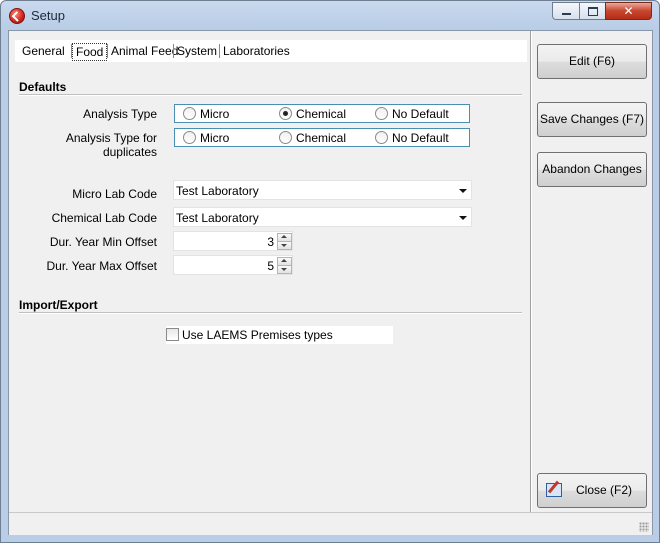 The width and height of the screenshot is (660, 543). I want to click on close-window-button: ✕, so click(628, 11).